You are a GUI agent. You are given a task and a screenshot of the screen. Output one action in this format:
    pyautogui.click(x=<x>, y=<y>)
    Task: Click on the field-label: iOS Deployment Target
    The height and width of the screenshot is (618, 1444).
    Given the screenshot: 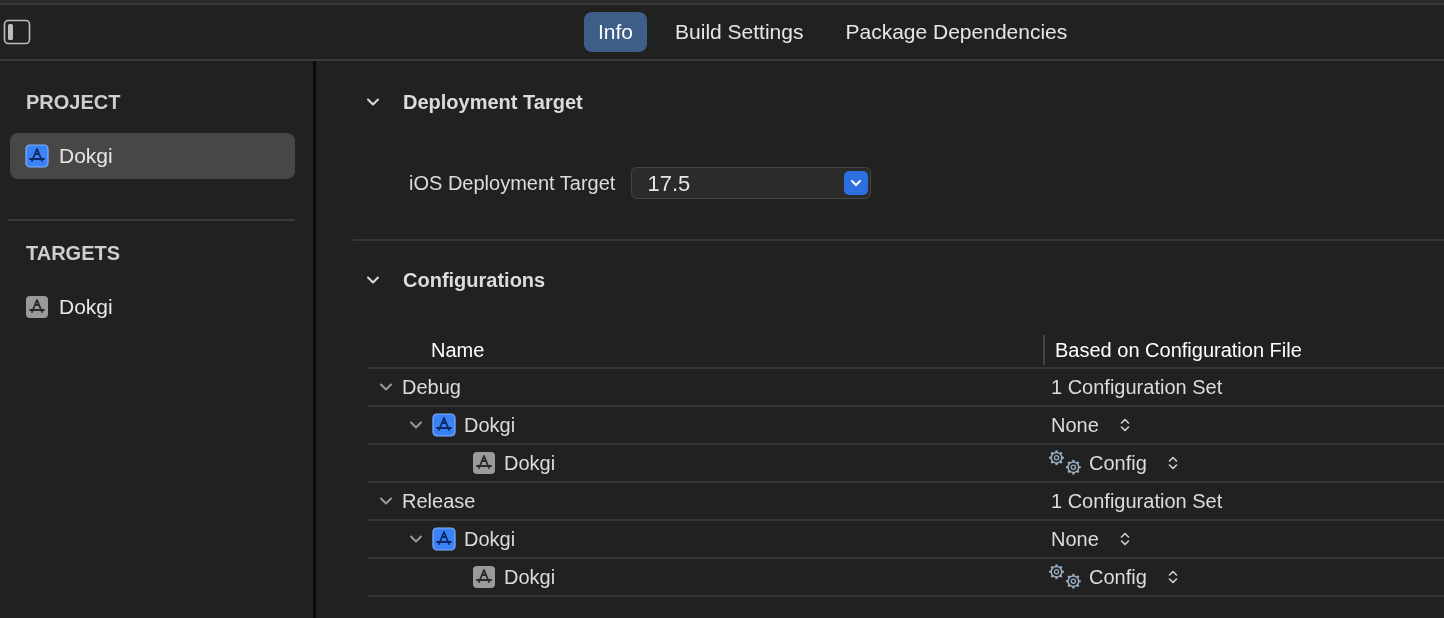 What is the action you would take?
    pyautogui.click(x=512, y=183)
    